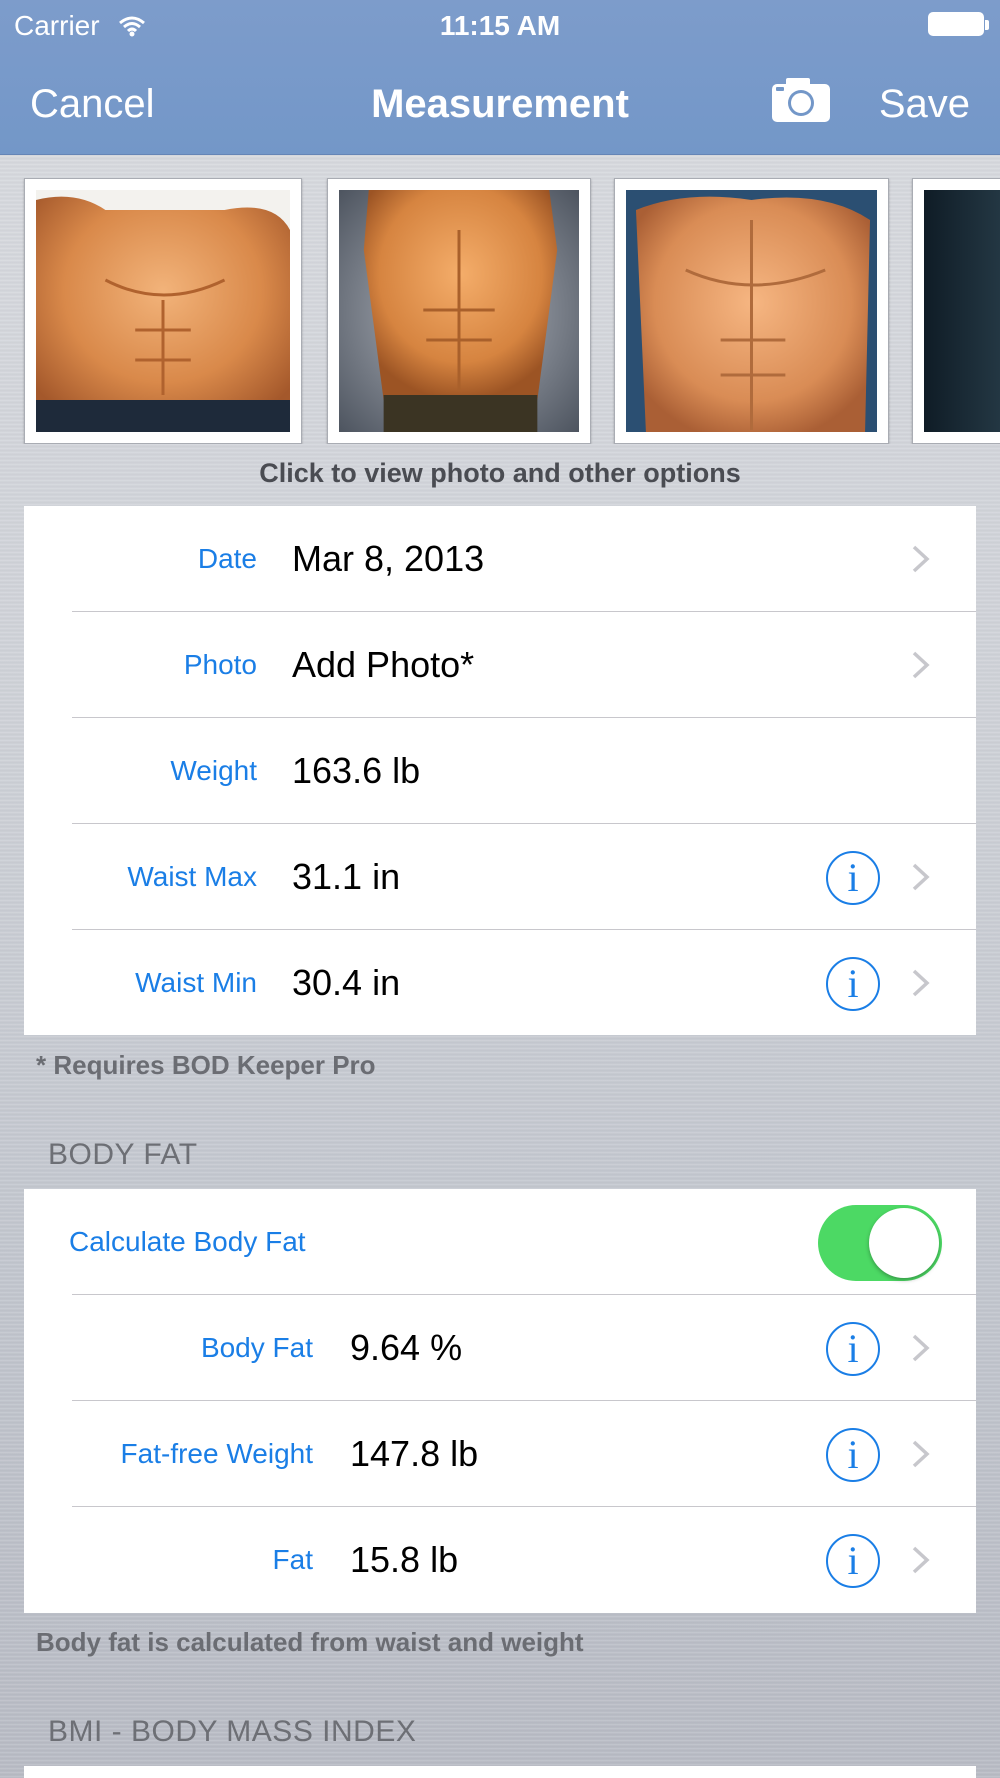 This screenshot has width=1000, height=1778. What do you see at coordinates (206, 1065) in the screenshot?
I see `pro-requirement-note: * Requires BOD Keeper Pro` at bounding box center [206, 1065].